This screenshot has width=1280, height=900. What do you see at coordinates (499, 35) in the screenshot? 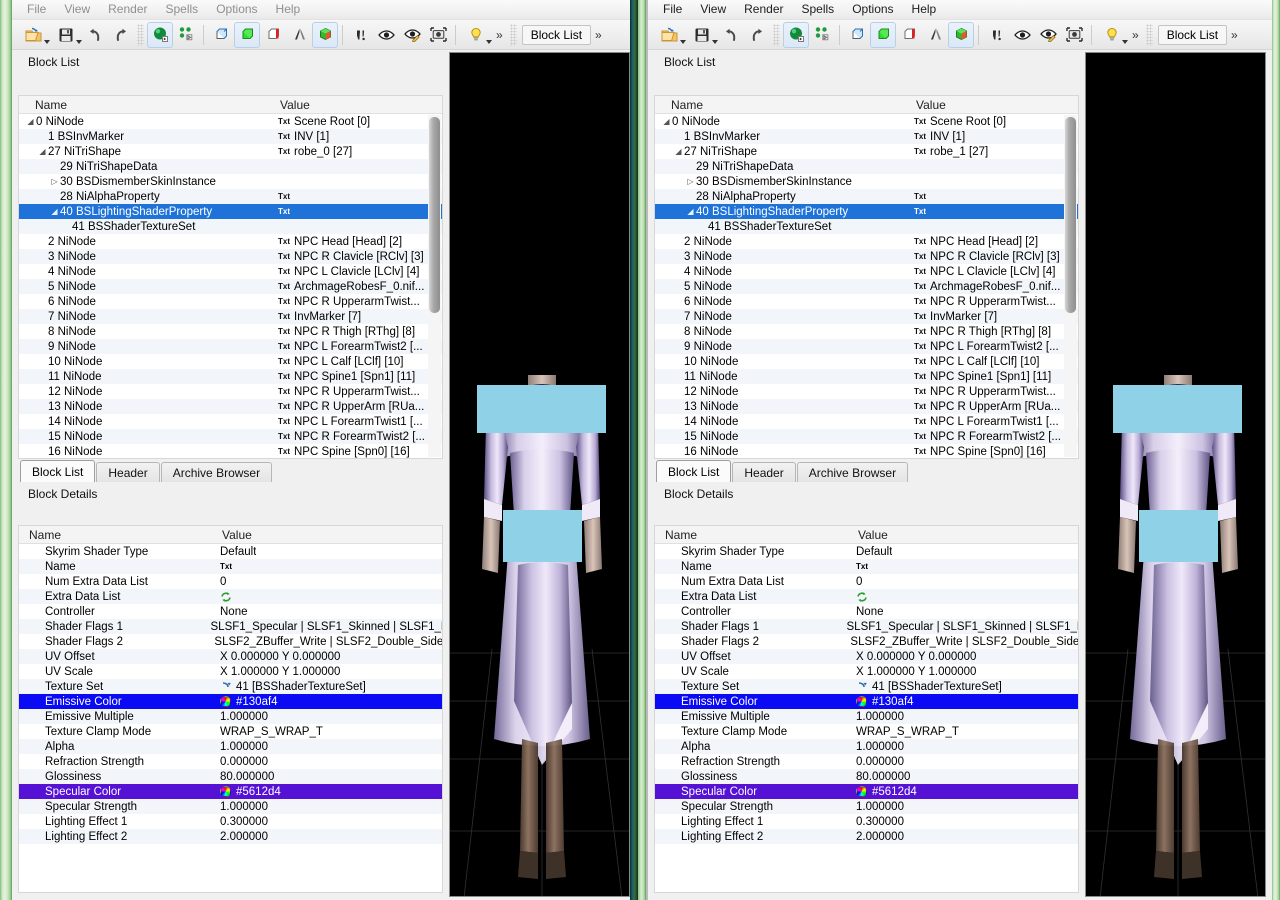
I see `toolbar-overflow-button: »` at bounding box center [499, 35].